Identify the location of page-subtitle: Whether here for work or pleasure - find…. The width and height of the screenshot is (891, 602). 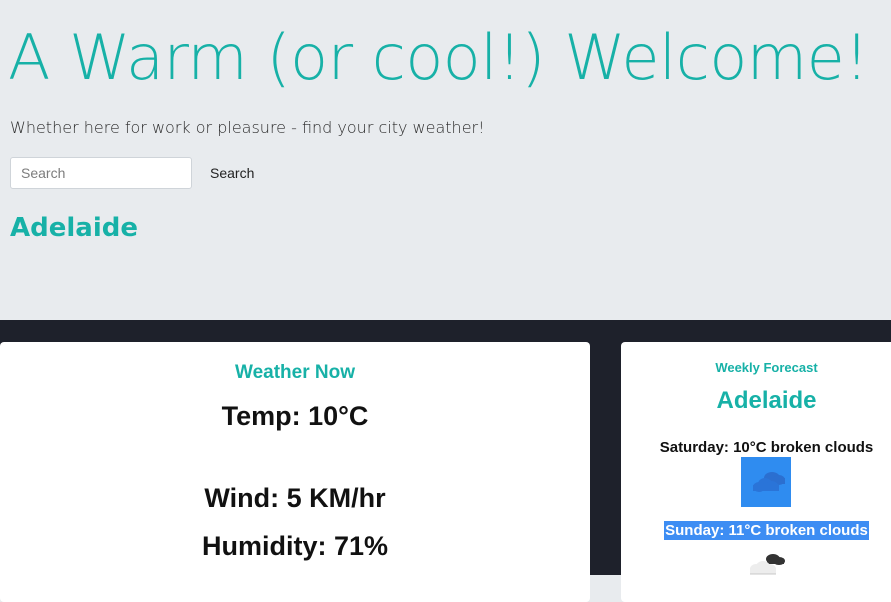
(247, 127).